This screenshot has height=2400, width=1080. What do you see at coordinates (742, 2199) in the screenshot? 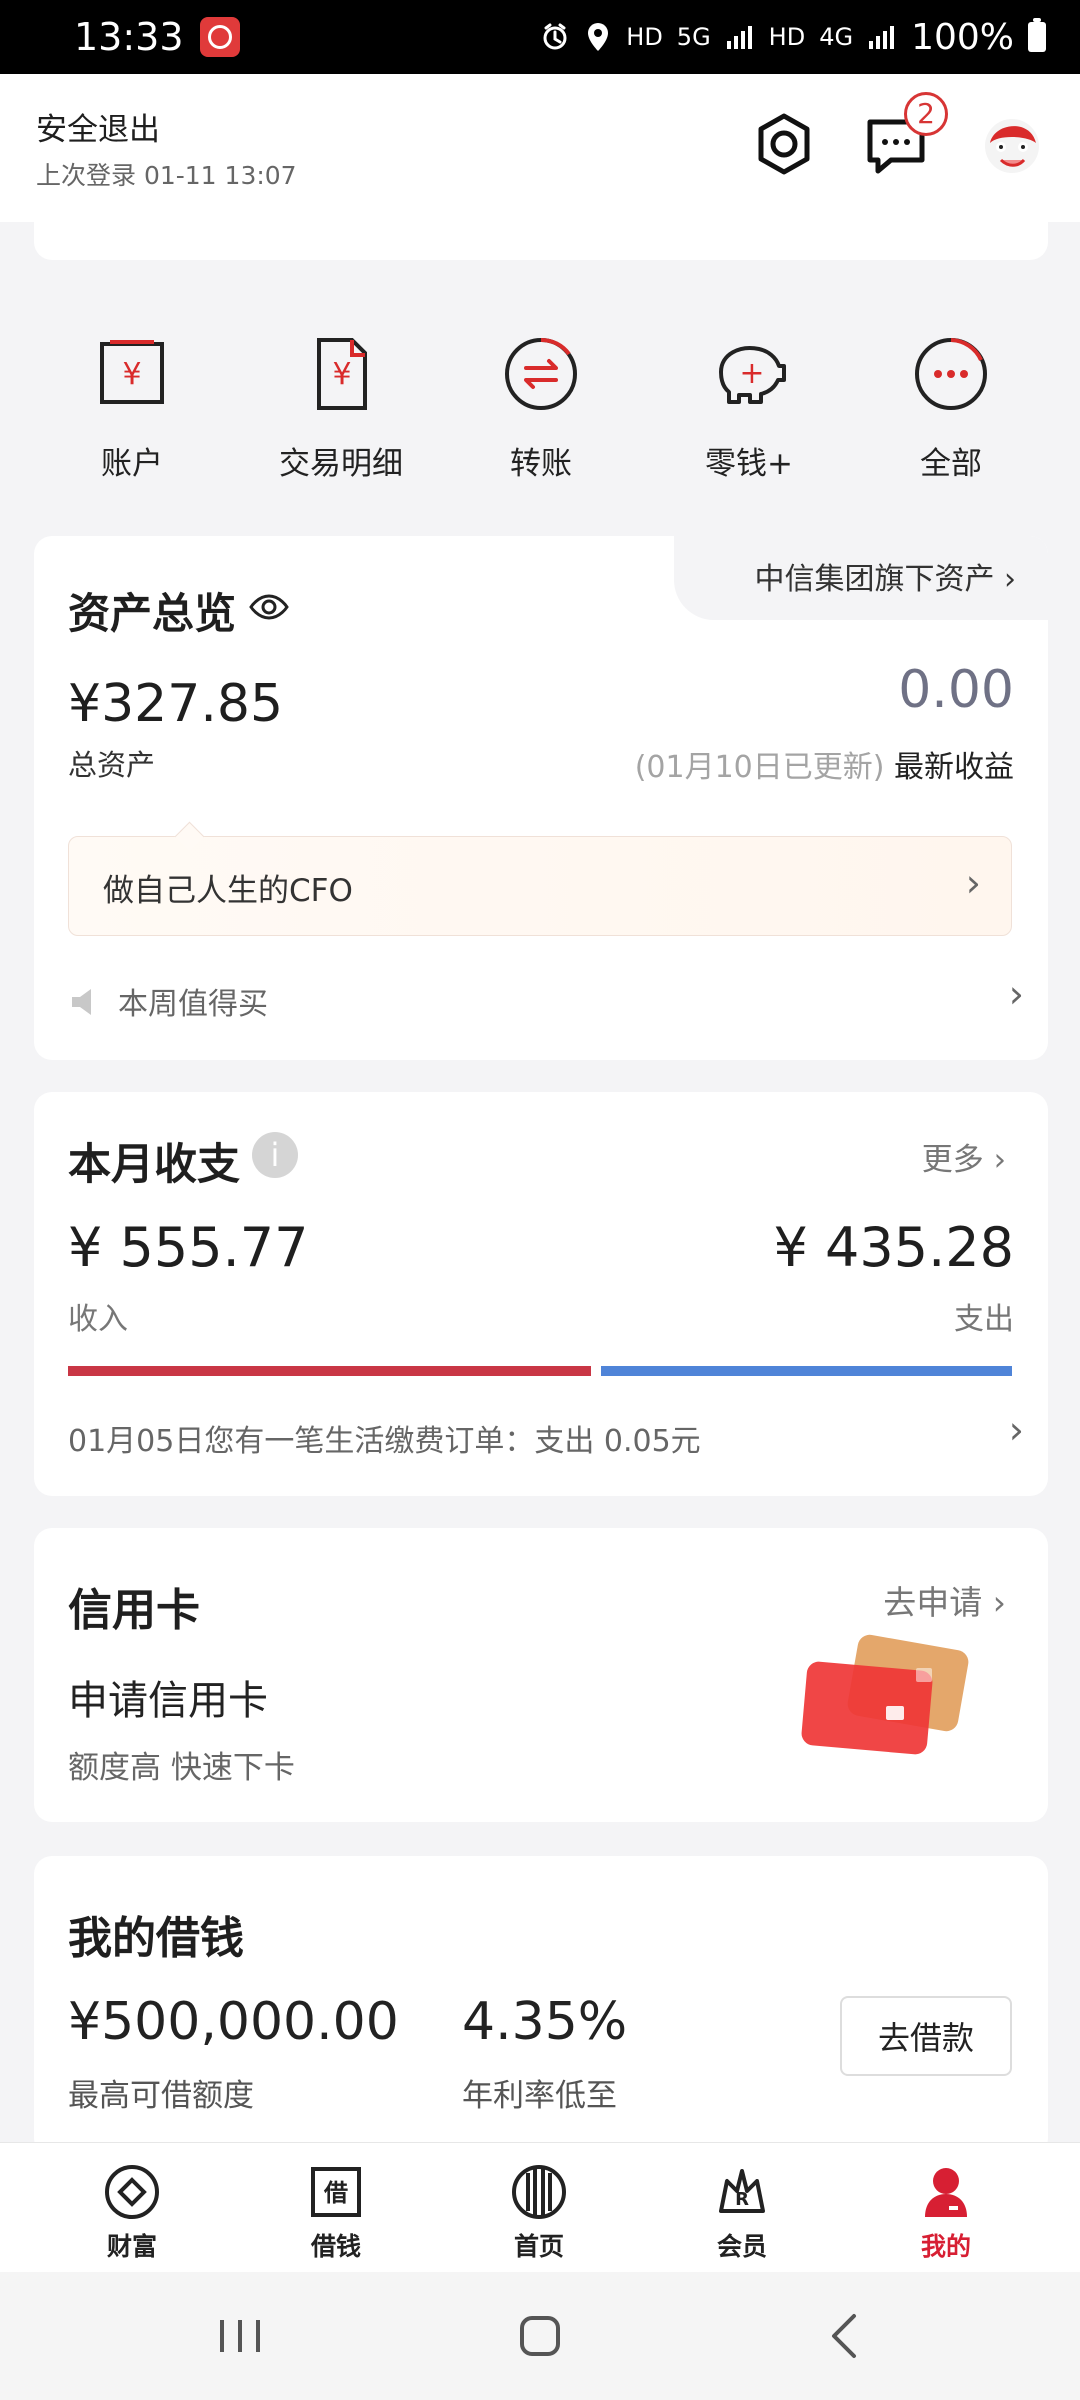
I see `member-icon-letter: R` at bounding box center [742, 2199].